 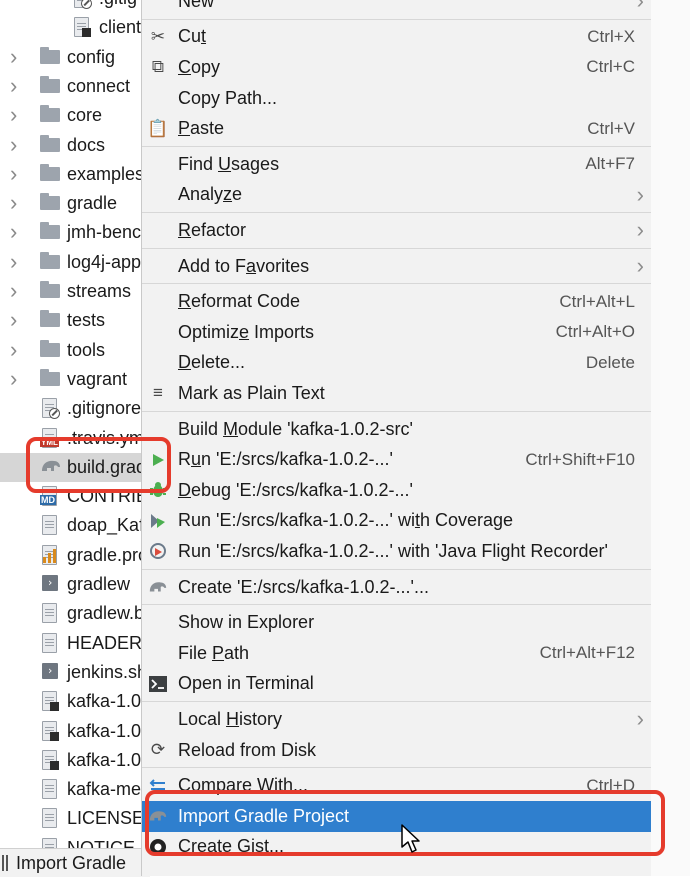 I want to click on copy-icon: ⧉, so click(x=158, y=67).